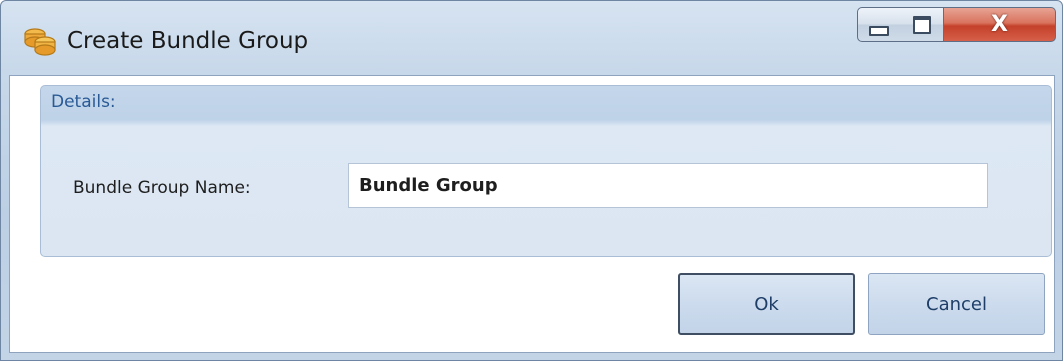  I want to click on maximize-icon, so click(921, 24).